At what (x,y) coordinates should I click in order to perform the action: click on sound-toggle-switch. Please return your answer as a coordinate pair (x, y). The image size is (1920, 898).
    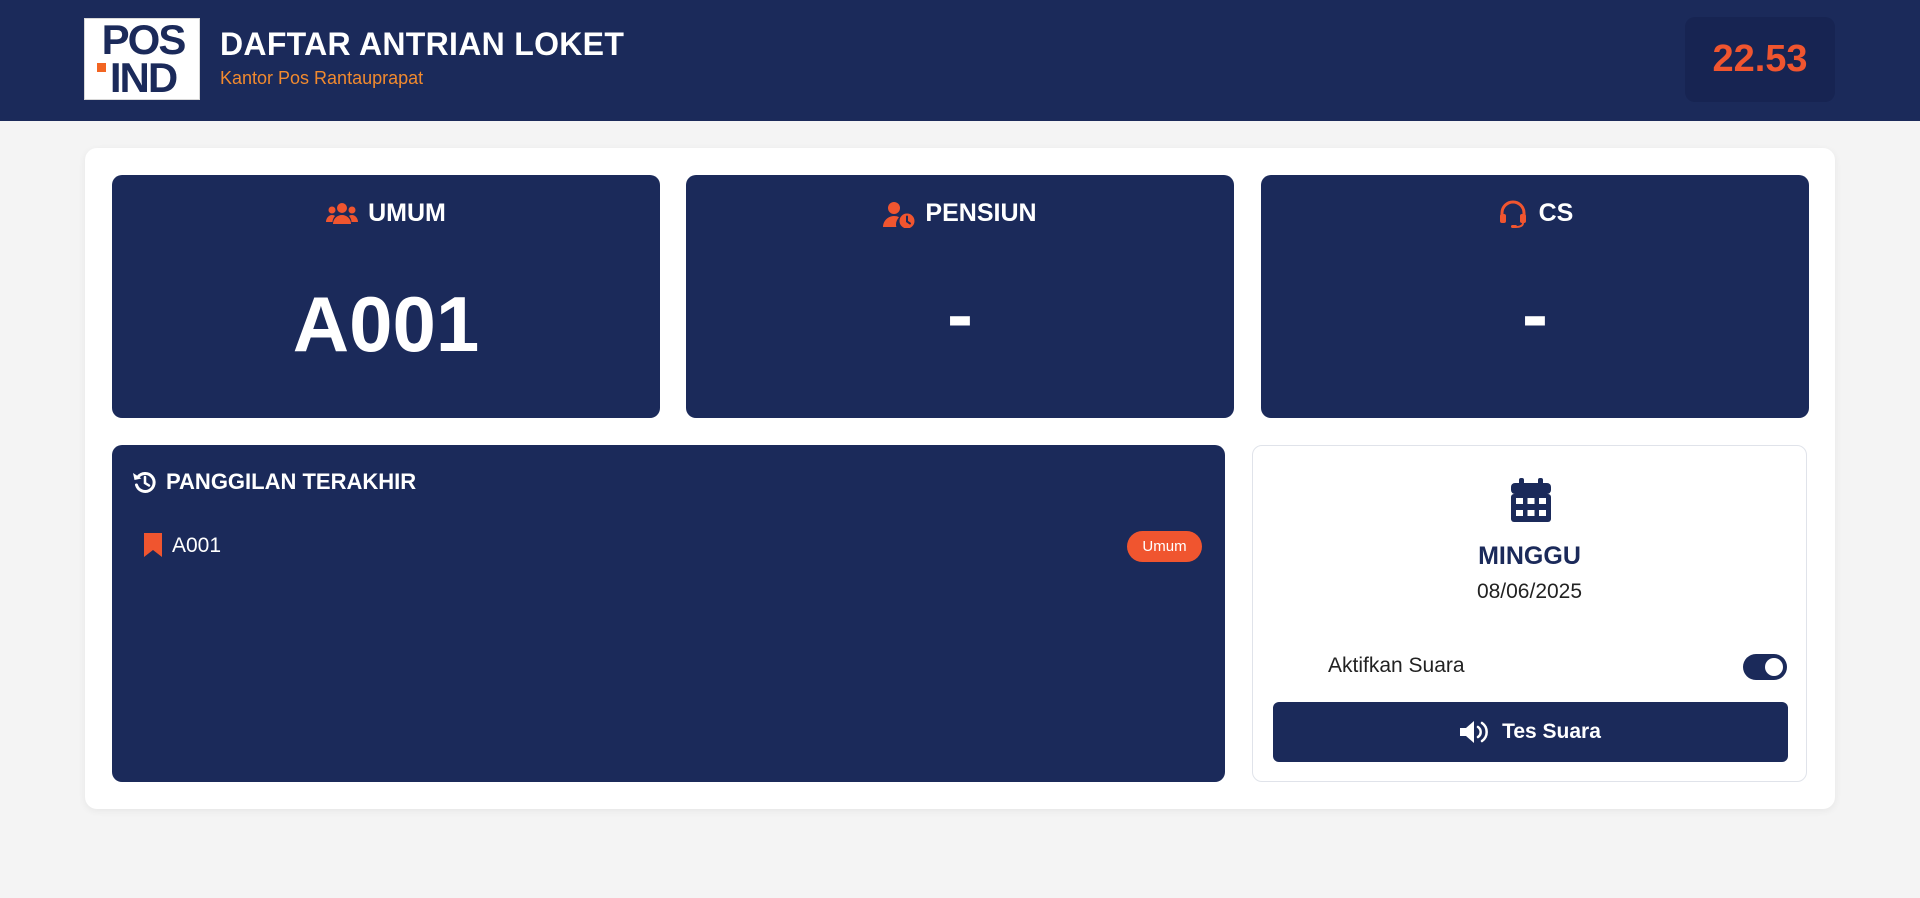
    Looking at the image, I should click on (1765, 667).